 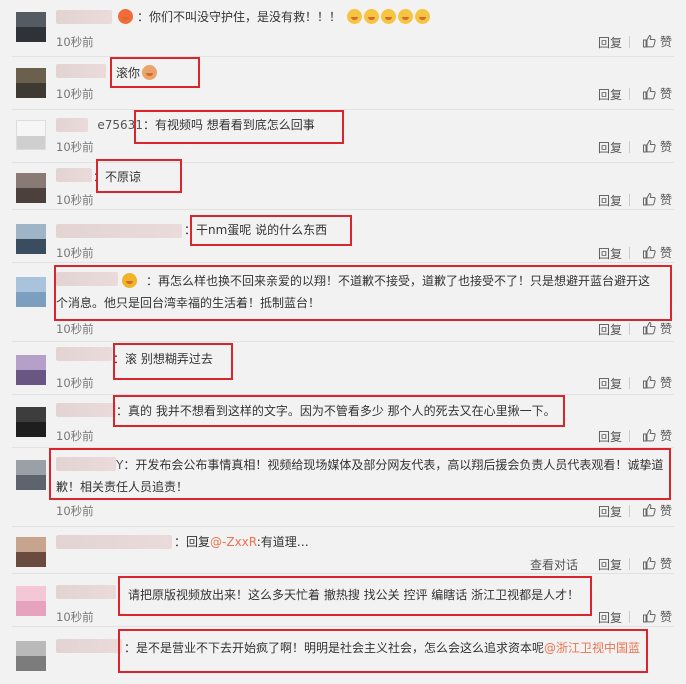 What do you see at coordinates (233, 542) in the screenshot?
I see `mention-link: @-ZxxR` at bounding box center [233, 542].